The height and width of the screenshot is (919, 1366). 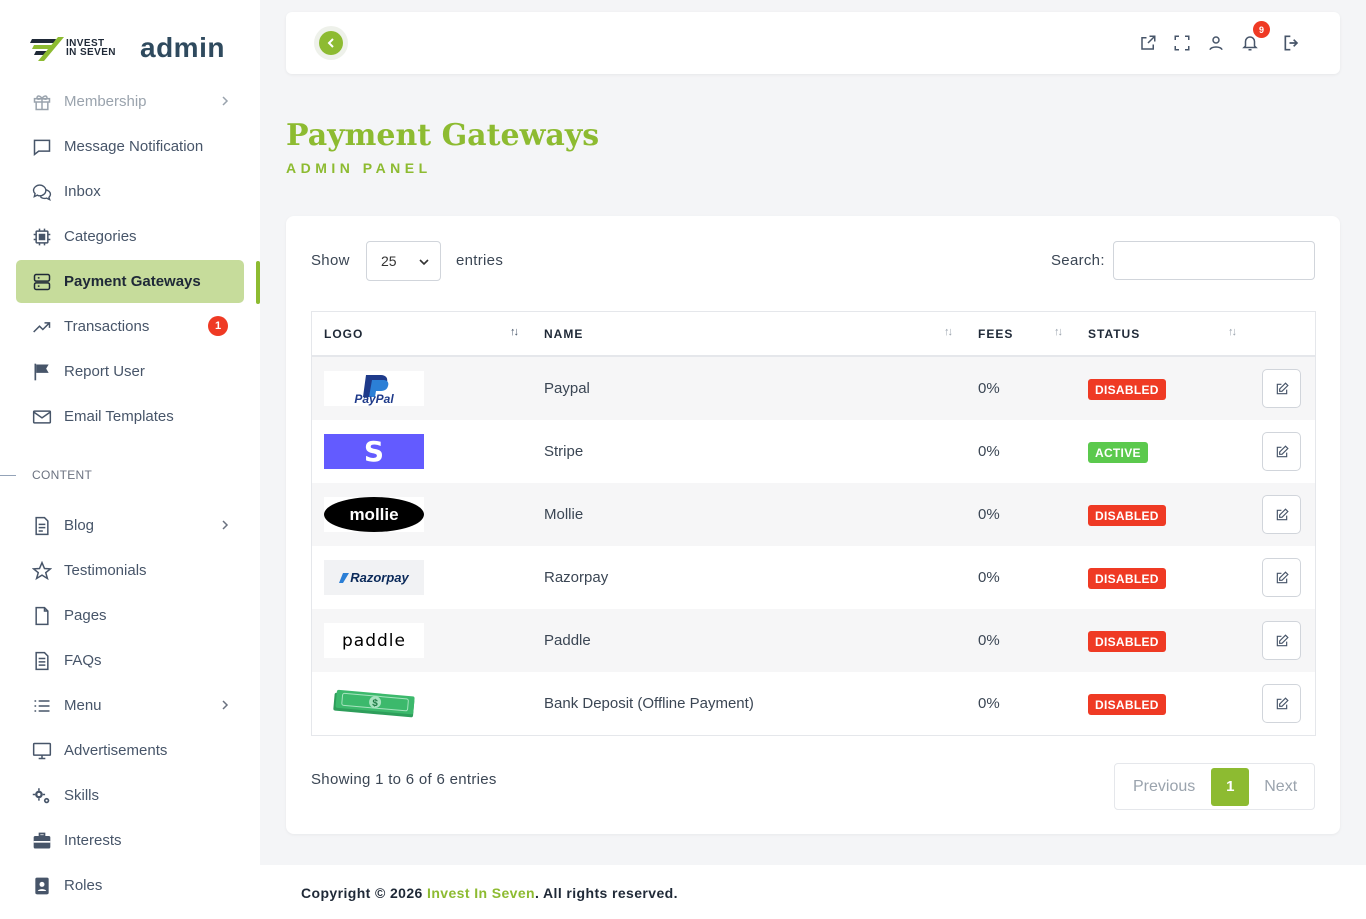 What do you see at coordinates (130, 885) in the screenshot?
I see `sidebar-item-roles: Roles` at bounding box center [130, 885].